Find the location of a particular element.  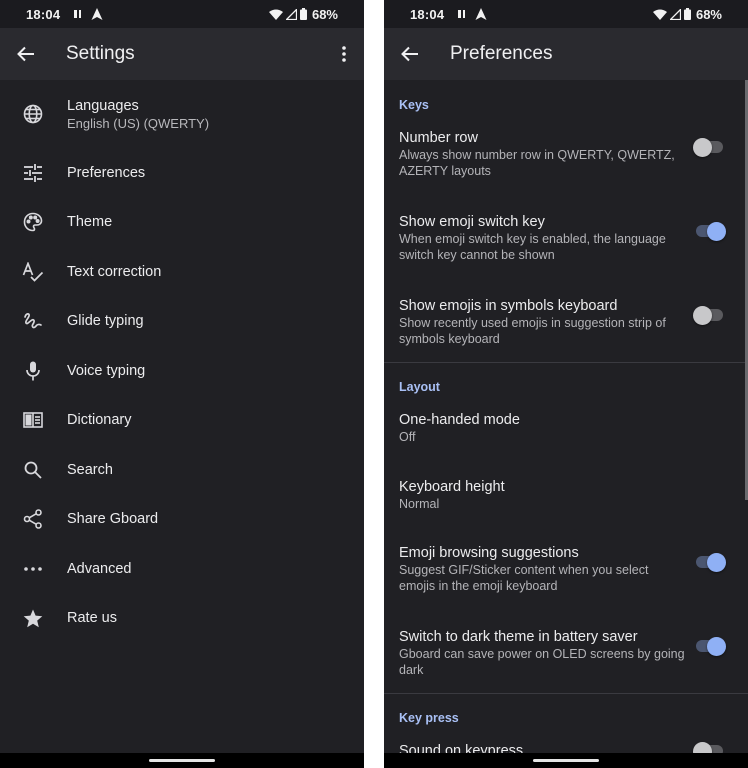

pref-label: Show emojis in symbols keyboard is located at coordinates (508, 306).